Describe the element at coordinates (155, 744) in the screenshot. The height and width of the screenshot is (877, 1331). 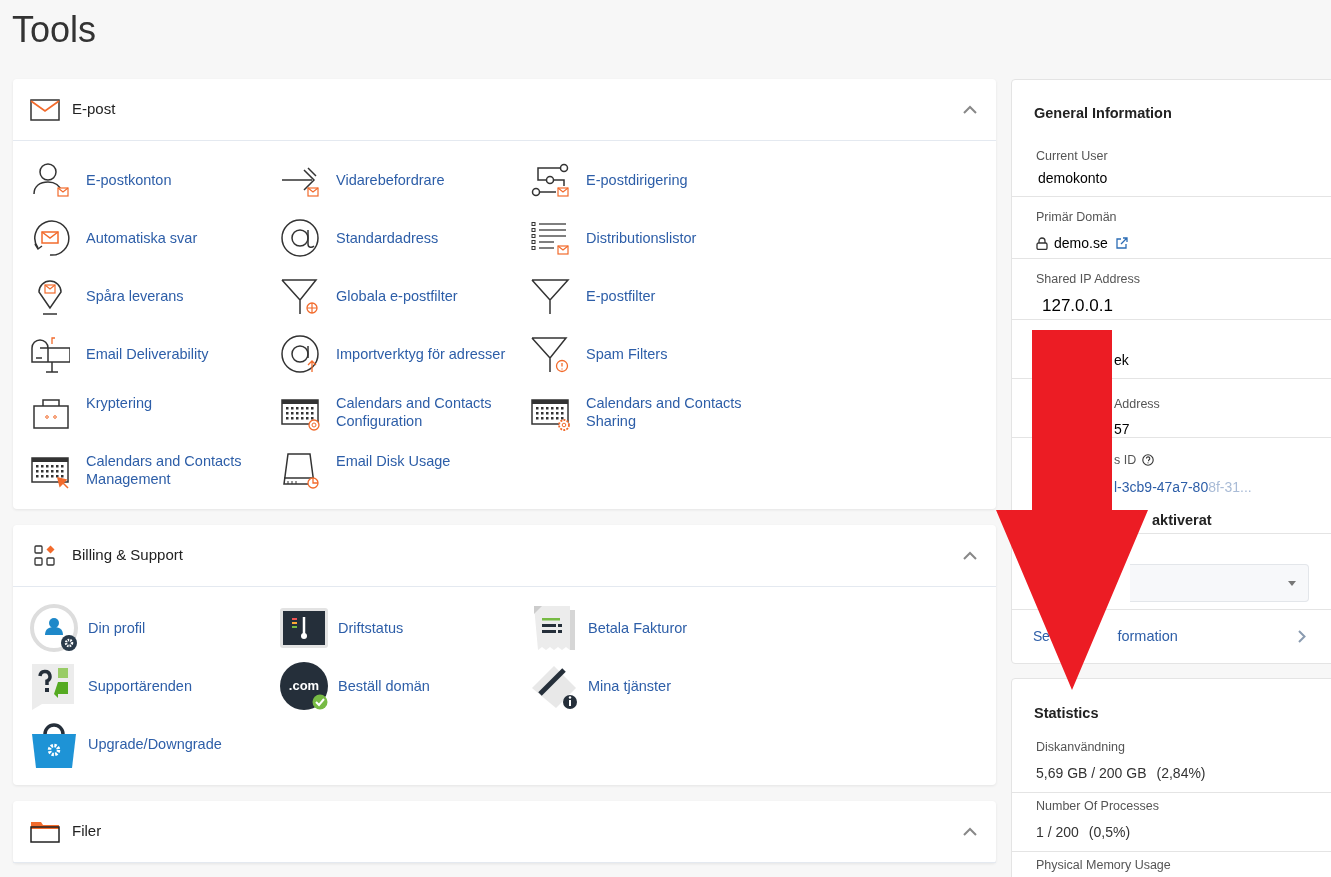
I see `tool-link: Upgrade/Downgrade` at that location.